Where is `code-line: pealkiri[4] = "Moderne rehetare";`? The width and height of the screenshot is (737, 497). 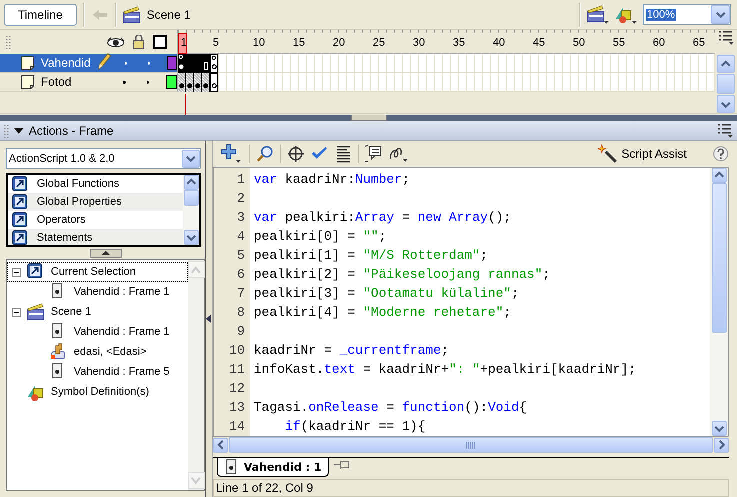 code-line: pealkiri[4] = "Moderne rehetare"; is located at coordinates (383, 313).